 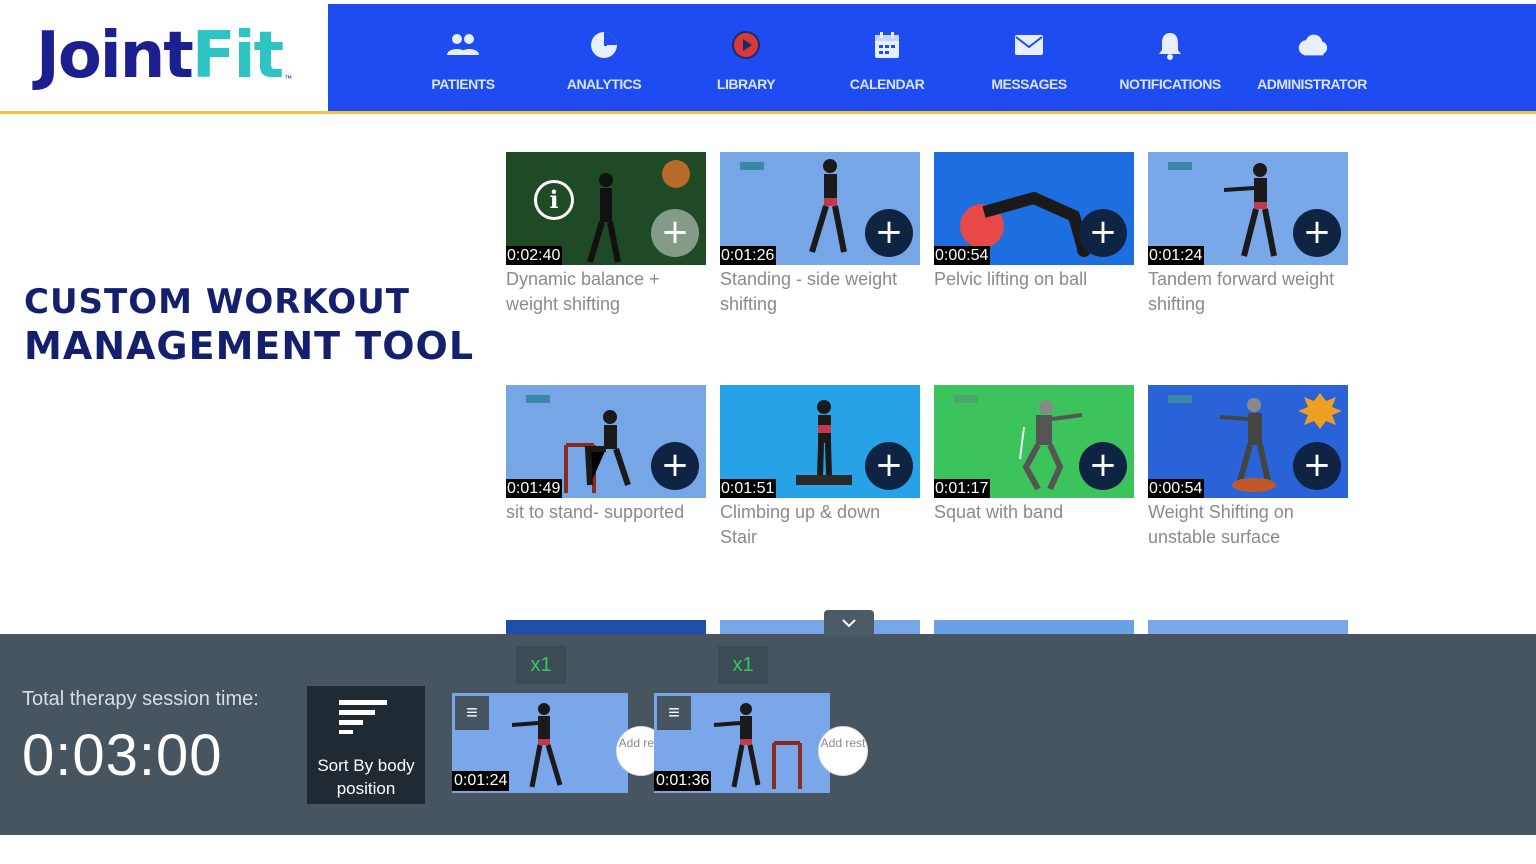 I want to click on exercise-card: + 0:00:54 Pelvic lifting on ball, so click(x=1034, y=258).